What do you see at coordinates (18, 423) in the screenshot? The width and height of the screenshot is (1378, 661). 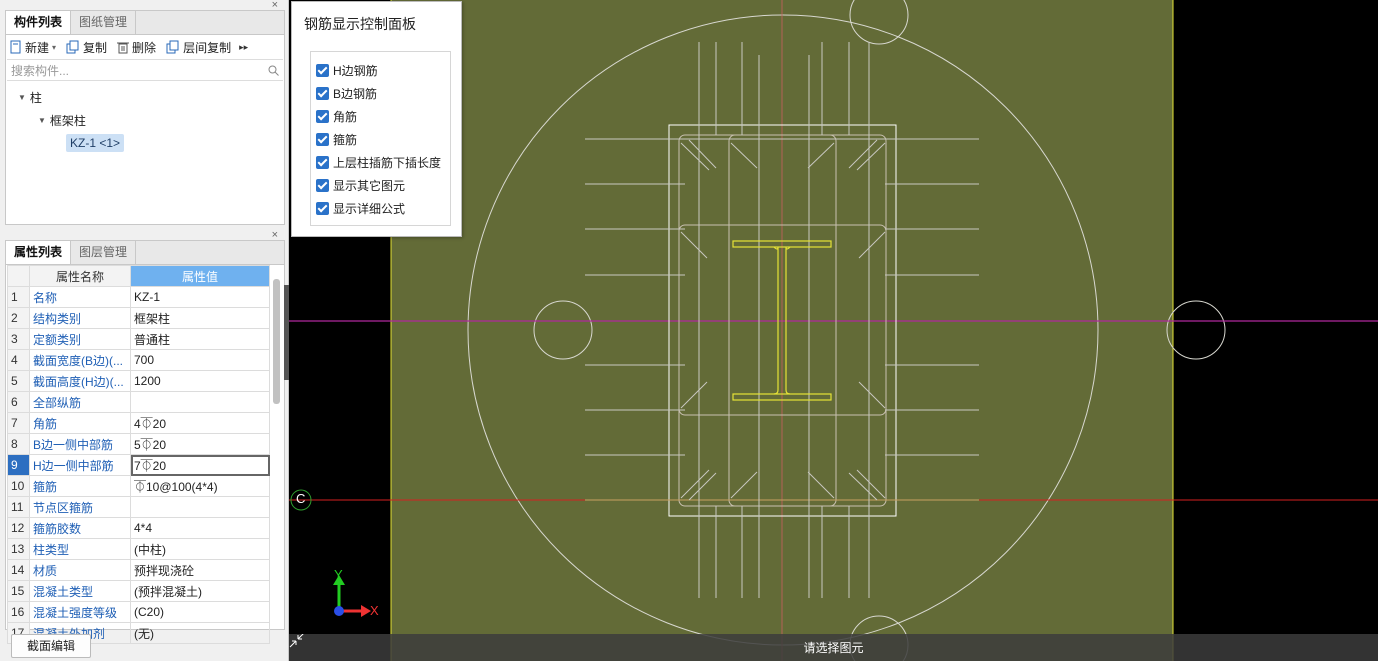 I see `row-number: 7` at bounding box center [18, 423].